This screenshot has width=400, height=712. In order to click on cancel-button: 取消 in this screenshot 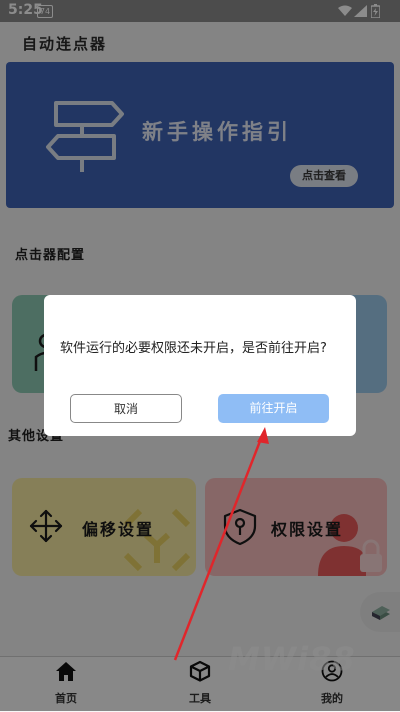, I will do `click(126, 408)`.